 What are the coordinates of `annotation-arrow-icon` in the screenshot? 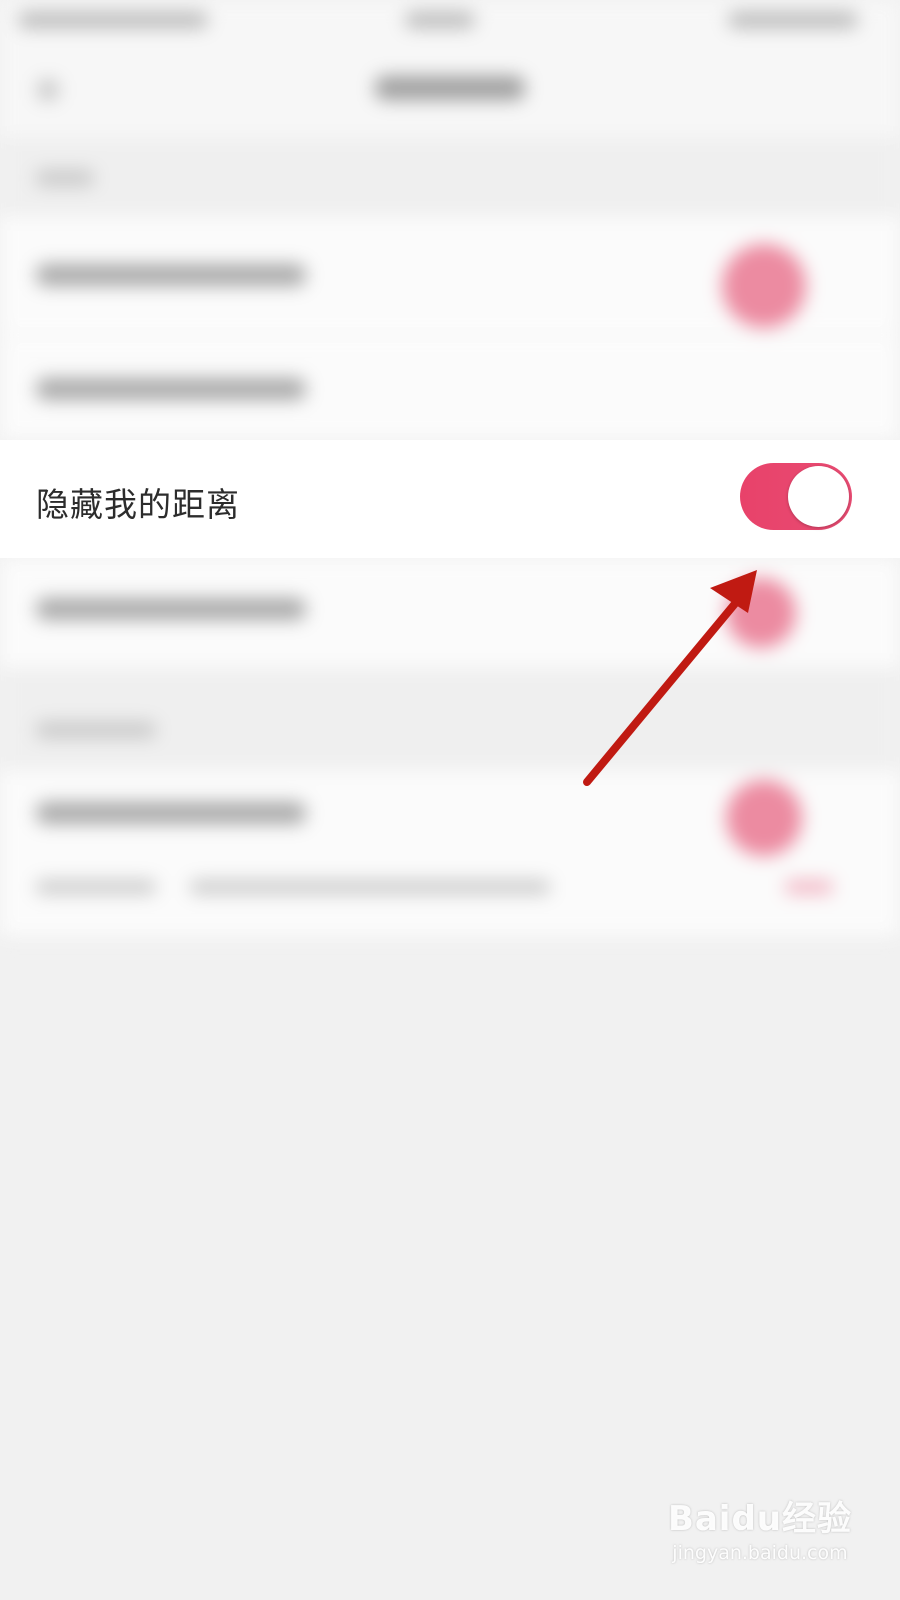 It's located at (670, 678).